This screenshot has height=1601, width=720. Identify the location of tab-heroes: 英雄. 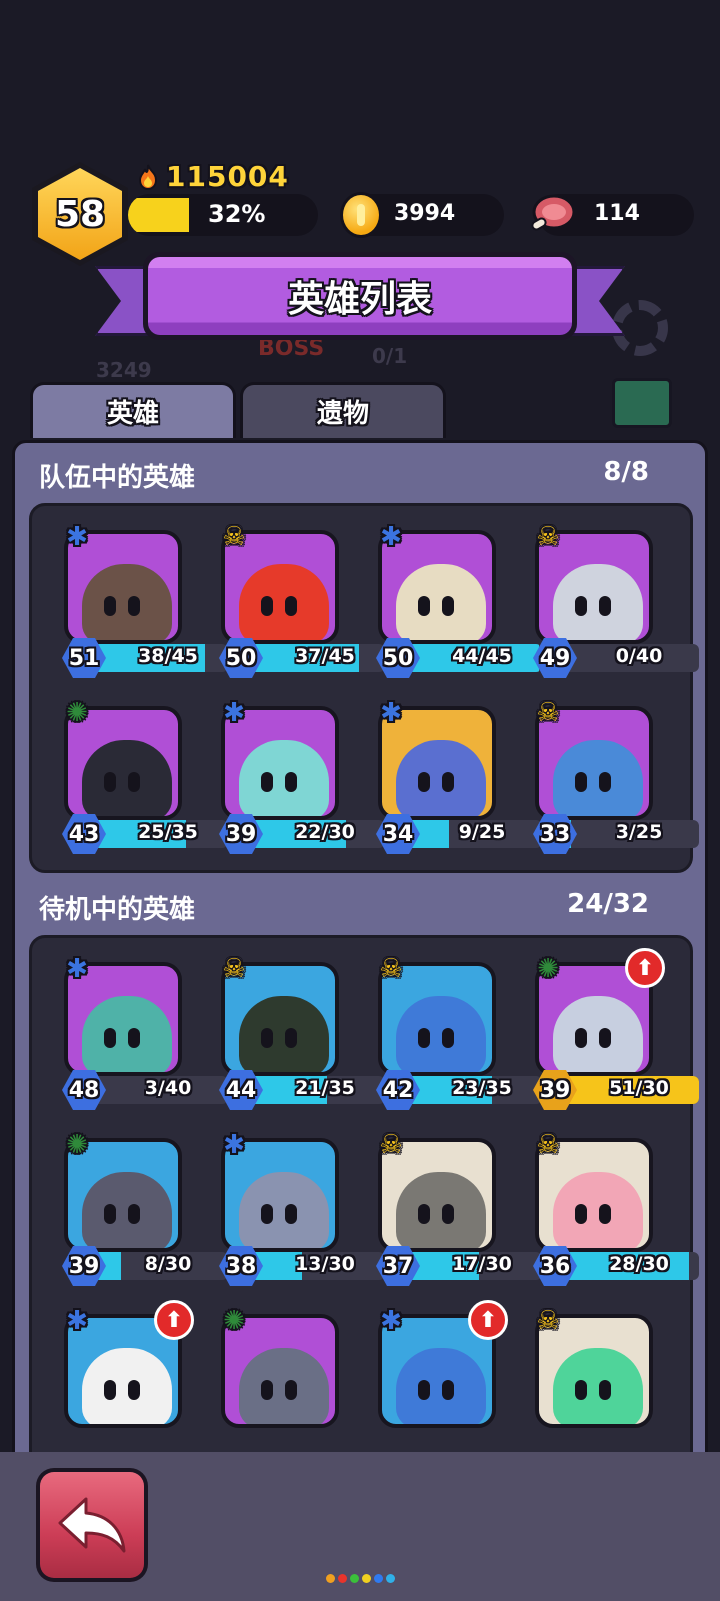
(133, 410).